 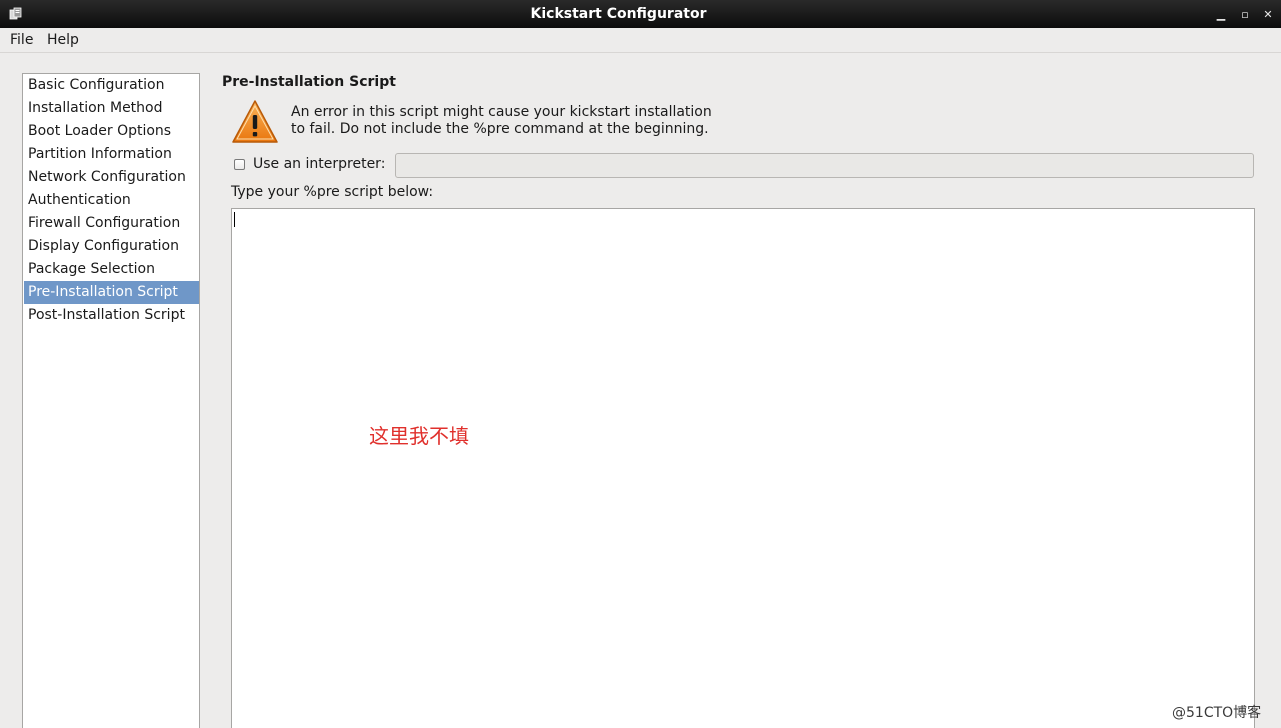 What do you see at coordinates (111, 200) in the screenshot?
I see `sidebar-item-authentication: Authentication` at bounding box center [111, 200].